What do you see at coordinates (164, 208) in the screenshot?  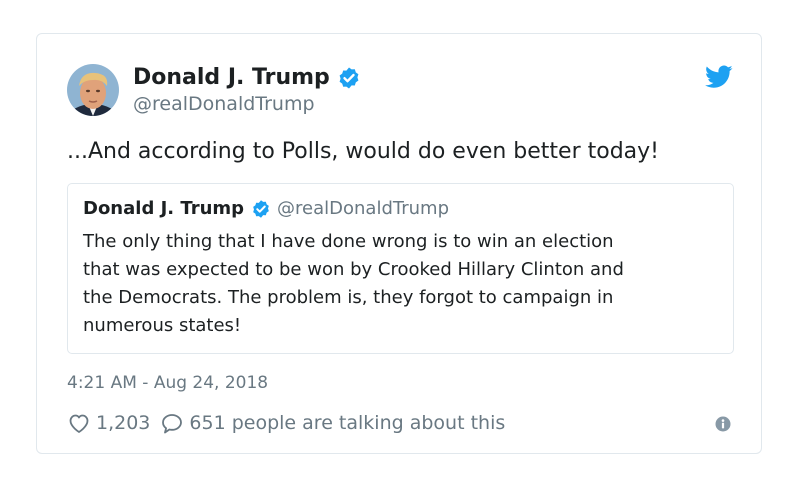 I see `quoted-author-name: Donald J. Trump` at bounding box center [164, 208].